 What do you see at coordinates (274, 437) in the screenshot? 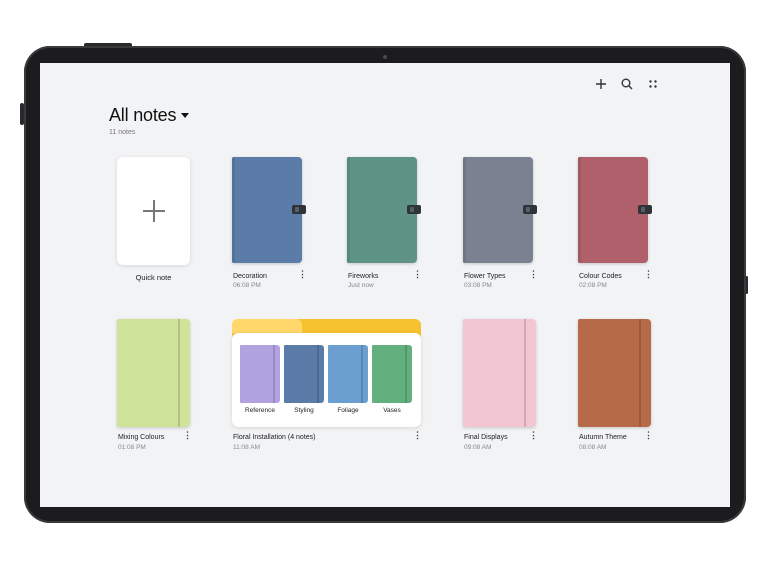
I see `folder-title: Floral Installation (4 notes)` at bounding box center [274, 437].